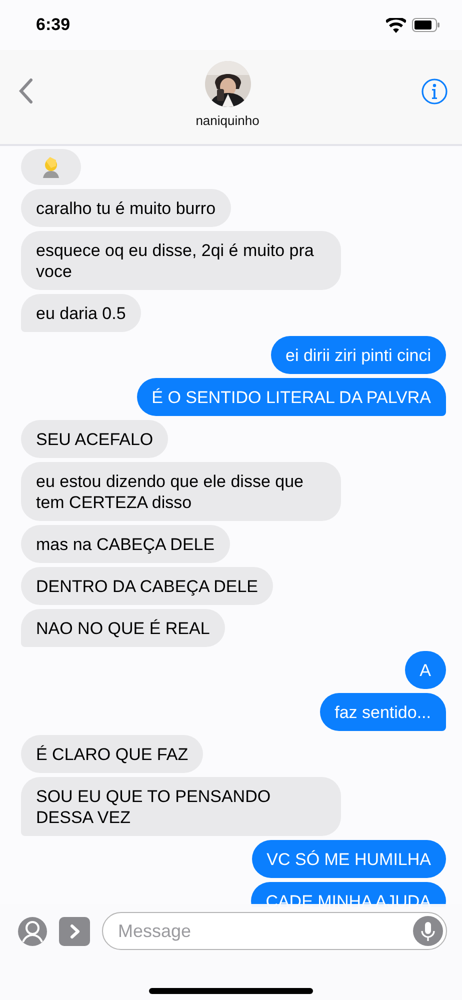  What do you see at coordinates (94, 439) in the screenshot?
I see `message-bubble: SEU ACEFALO` at bounding box center [94, 439].